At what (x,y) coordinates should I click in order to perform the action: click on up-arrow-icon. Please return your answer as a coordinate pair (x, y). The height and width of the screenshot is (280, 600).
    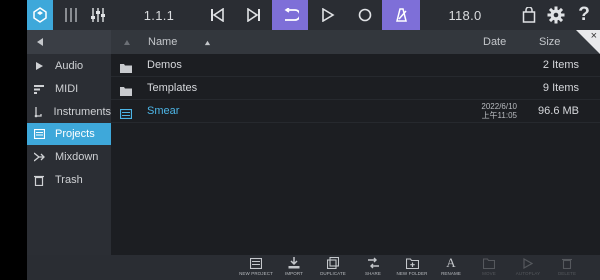
    Looking at the image, I should click on (127, 42).